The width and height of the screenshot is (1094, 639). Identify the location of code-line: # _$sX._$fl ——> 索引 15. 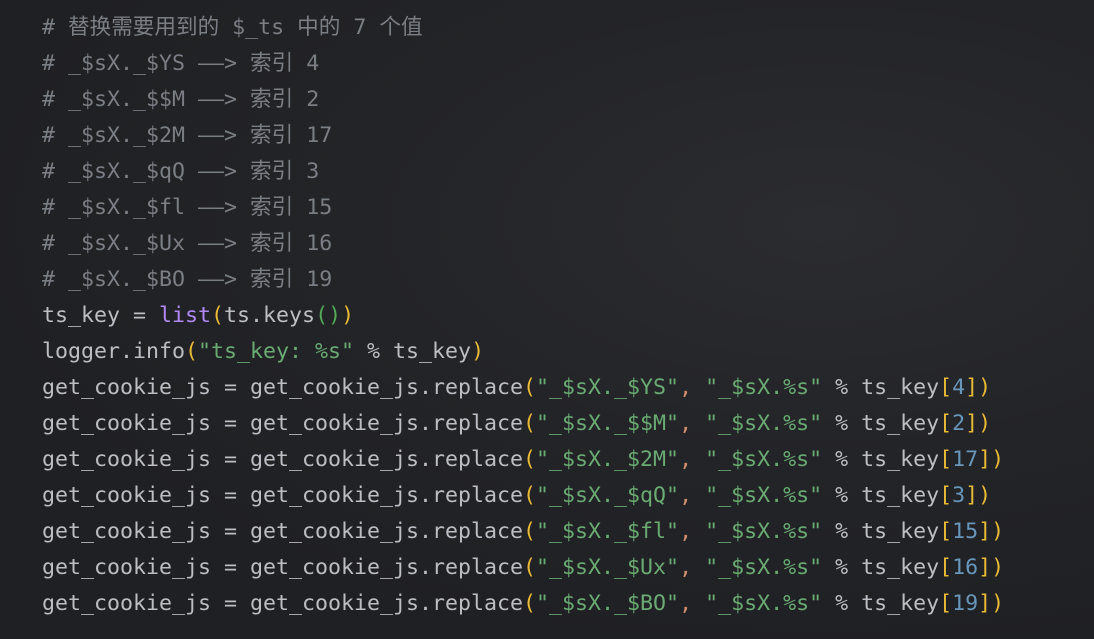
(523, 208).